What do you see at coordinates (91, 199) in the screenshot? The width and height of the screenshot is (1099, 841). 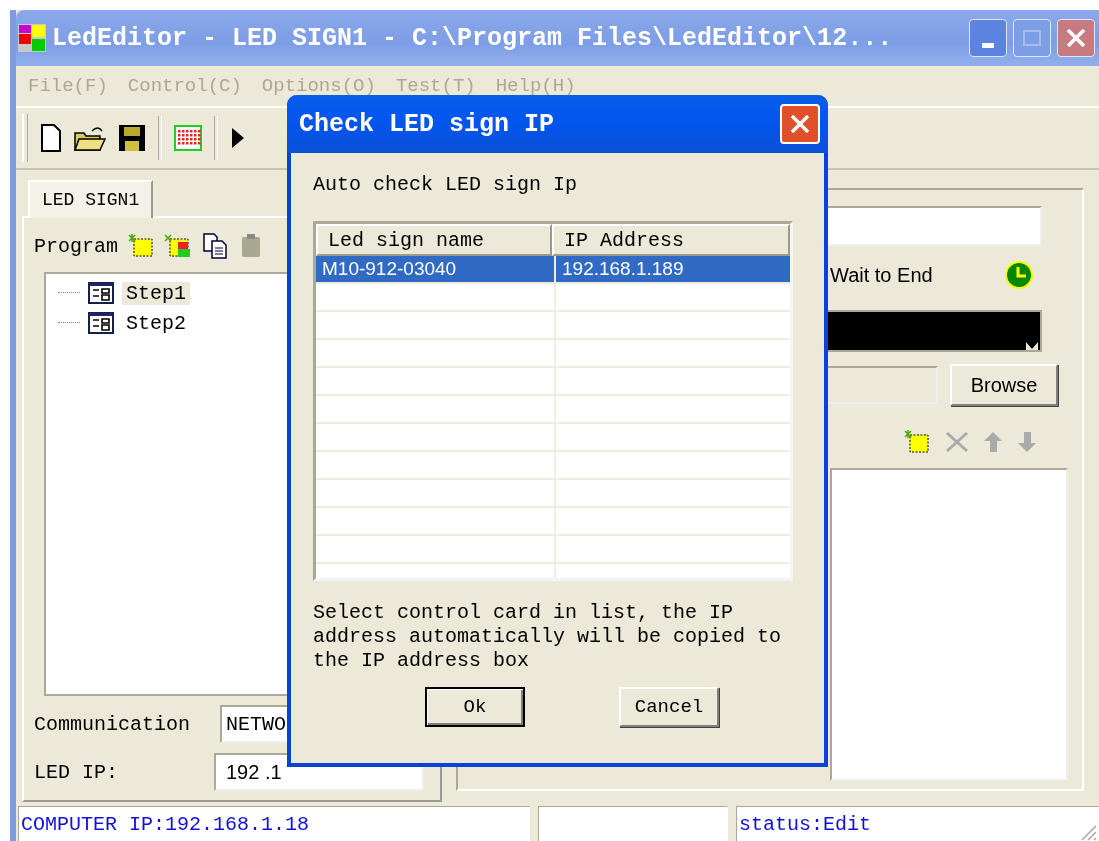 I see `tab: LED SIGN1` at bounding box center [91, 199].